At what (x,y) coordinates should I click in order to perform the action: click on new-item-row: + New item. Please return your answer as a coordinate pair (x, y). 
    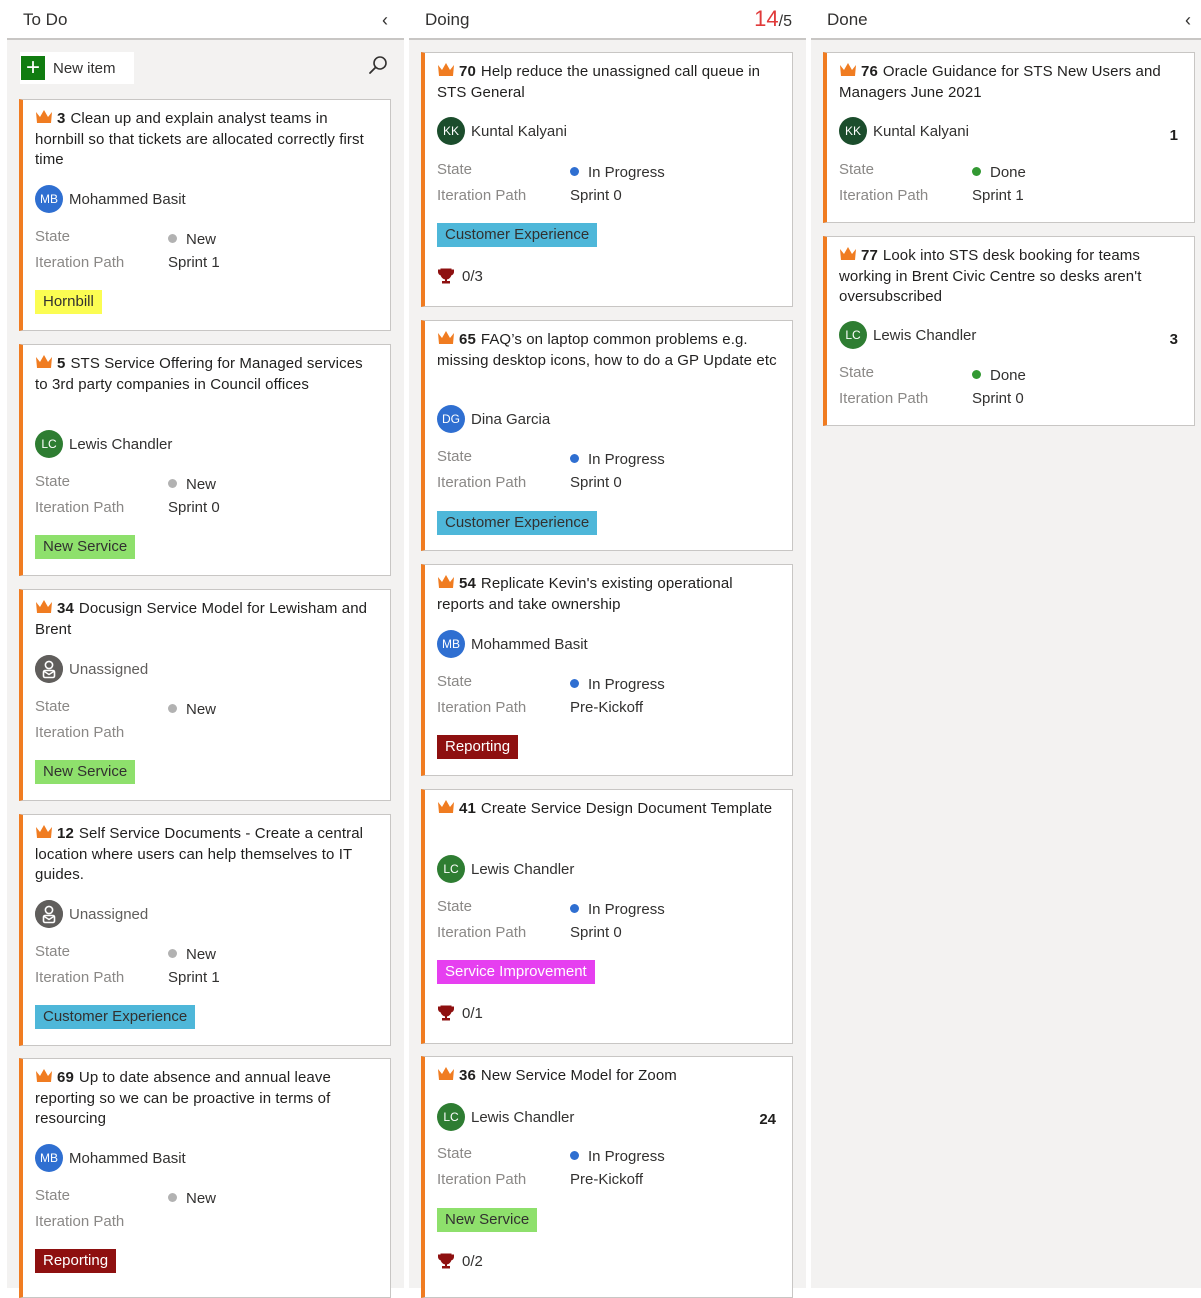
    Looking at the image, I should click on (206, 68).